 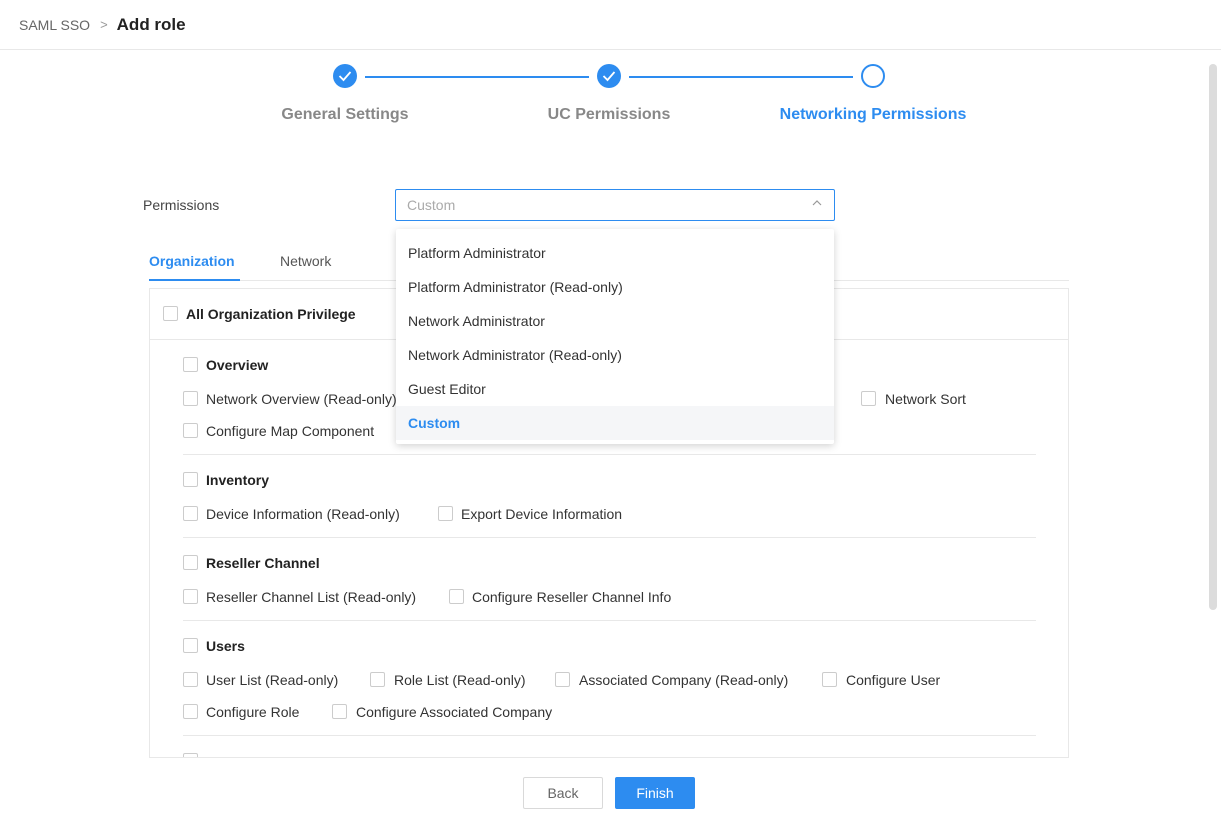 What do you see at coordinates (655, 793) in the screenshot?
I see `finish-button: Finish` at bounding box center [655, 793].